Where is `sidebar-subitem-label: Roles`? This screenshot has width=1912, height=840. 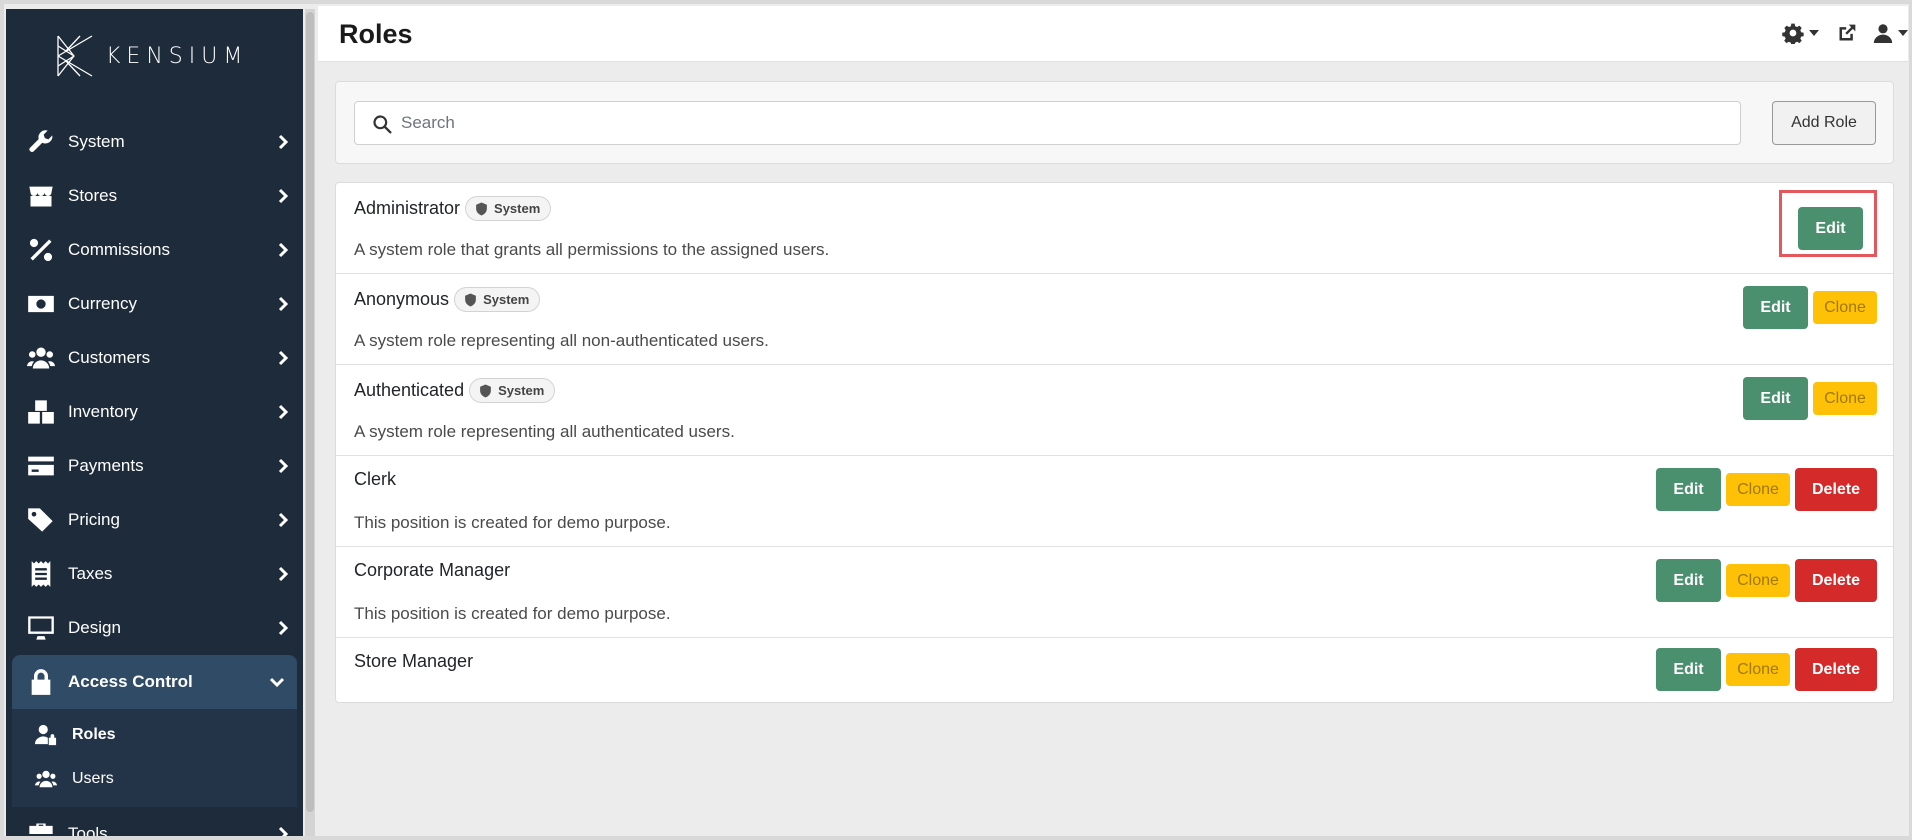
sidebar-subitem-label: Roles is located at coordinates (94, 734).